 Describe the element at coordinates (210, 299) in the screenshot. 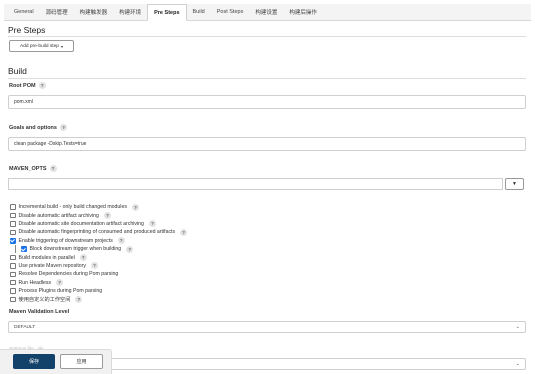

I see `option-custom-workspace: 使用自定义的工作空间 ?` at that location.